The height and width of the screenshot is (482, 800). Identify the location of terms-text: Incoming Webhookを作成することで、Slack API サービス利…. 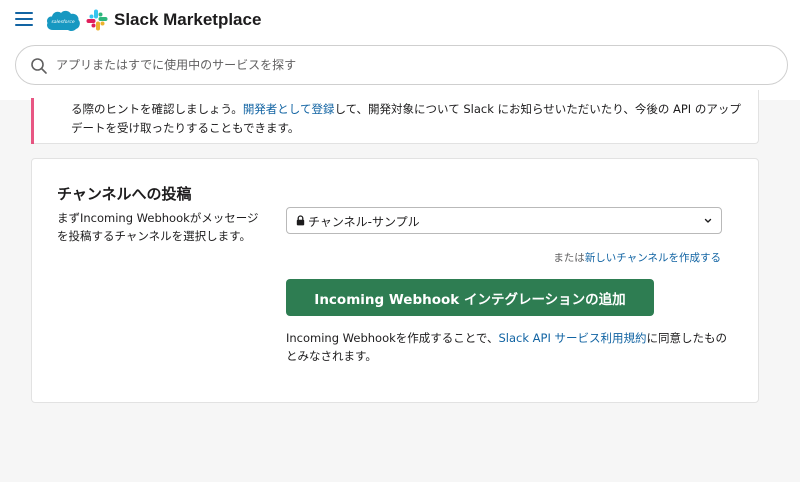
(506, 347).